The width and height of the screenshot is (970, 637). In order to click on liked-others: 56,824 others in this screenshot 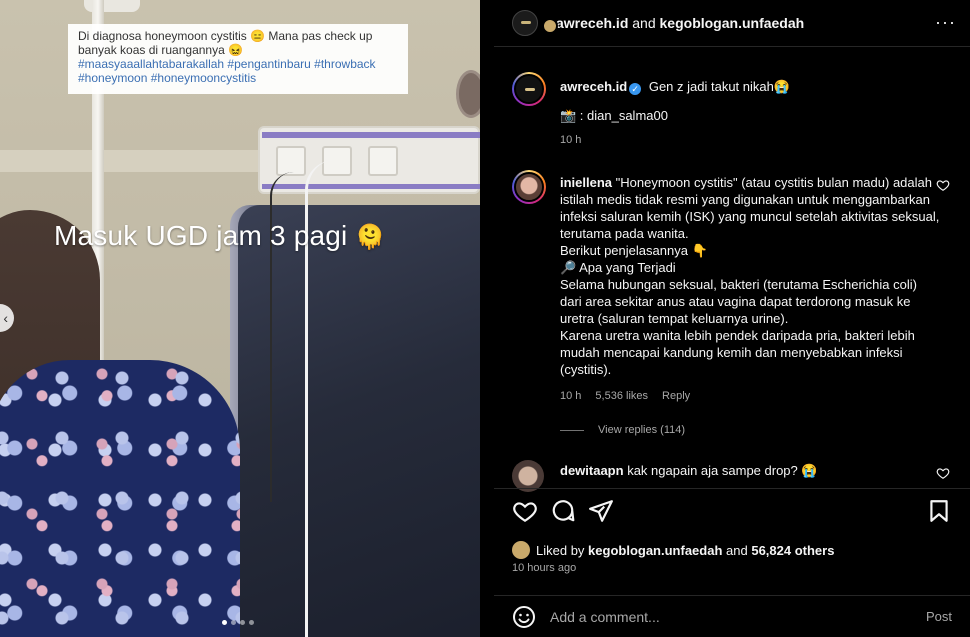, I will do `click(792, 550)`.